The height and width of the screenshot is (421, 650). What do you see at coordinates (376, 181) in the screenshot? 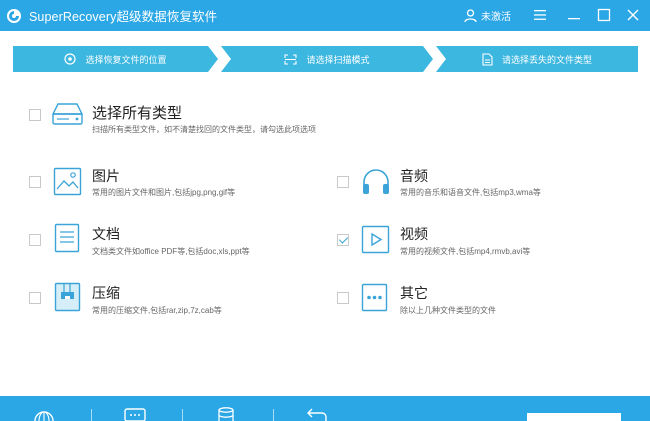
I see `headphones-icon` at bounding box center [376, 181].